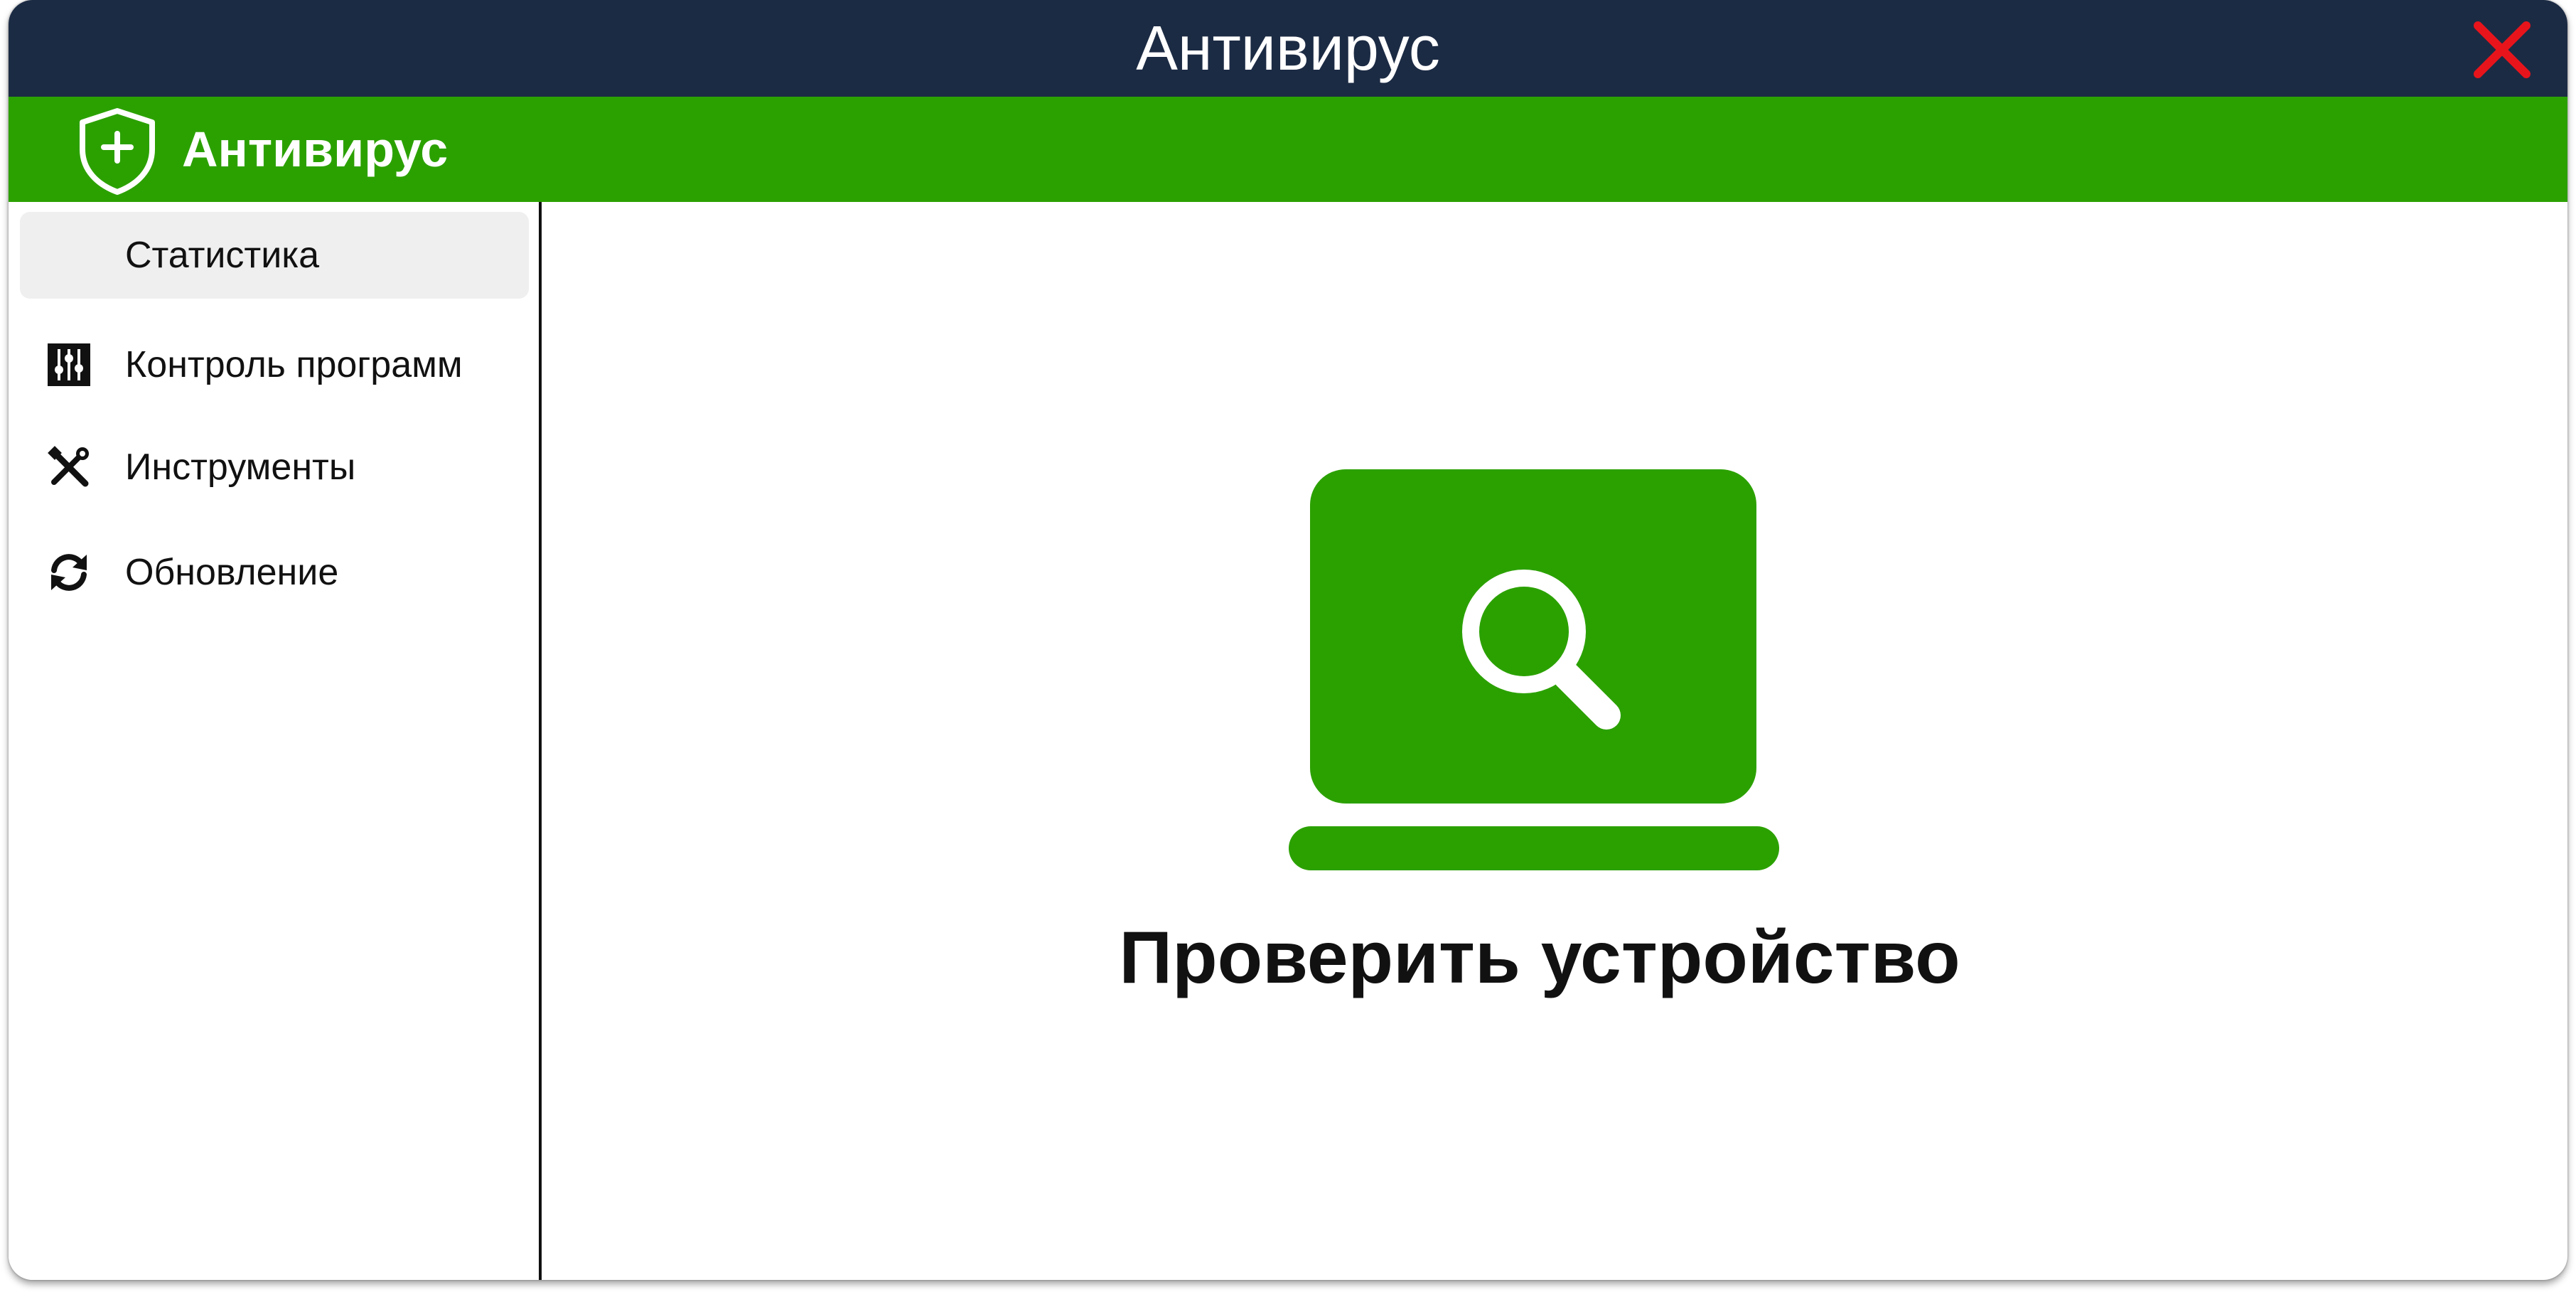 The width and height of the screenshot is (2576, 1297). What do you see at coordinates (1288, 149) in the screenshot?
I see `app-header: Антивирус` at bounding box center [1288, 149].